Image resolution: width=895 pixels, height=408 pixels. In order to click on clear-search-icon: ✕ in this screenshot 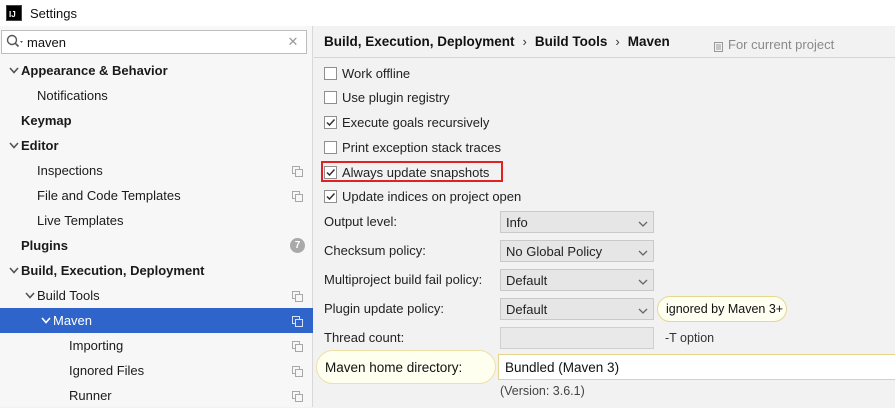, I will do `click(293, 42)`.